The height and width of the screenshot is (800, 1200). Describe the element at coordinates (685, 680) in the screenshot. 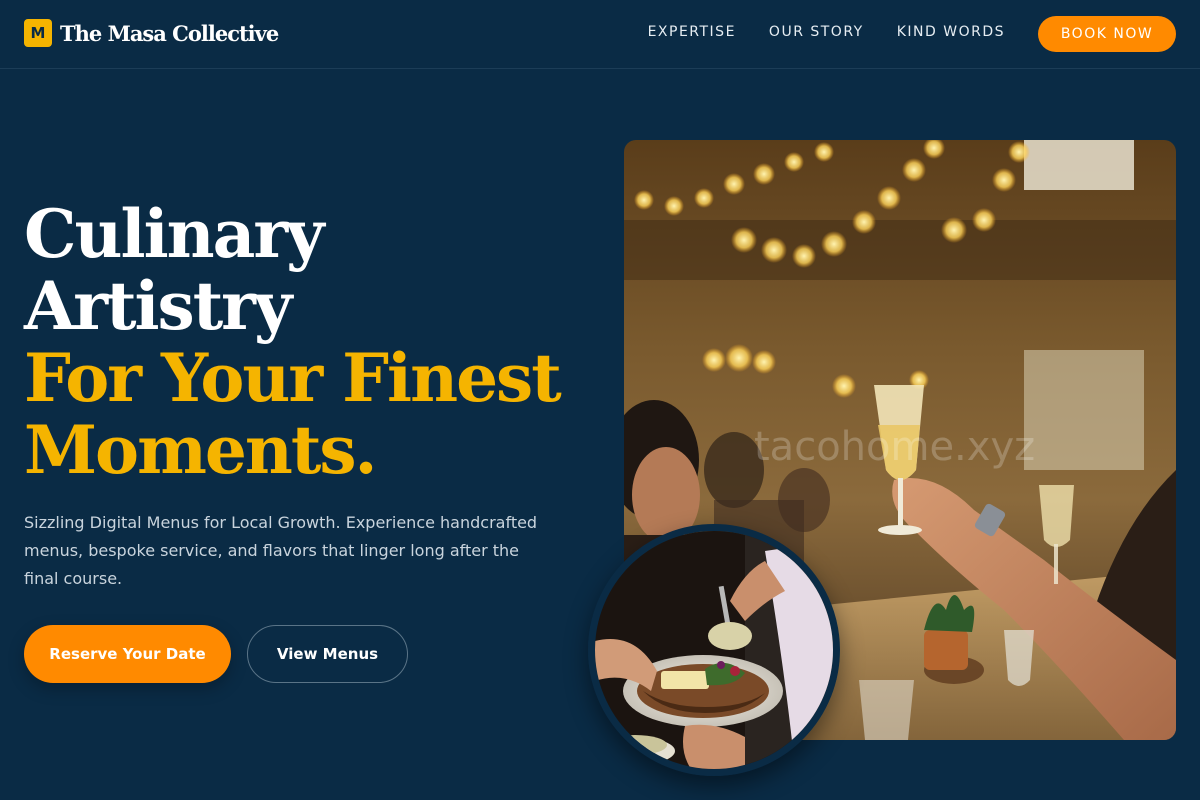

I see `cheese-slice` at that location.